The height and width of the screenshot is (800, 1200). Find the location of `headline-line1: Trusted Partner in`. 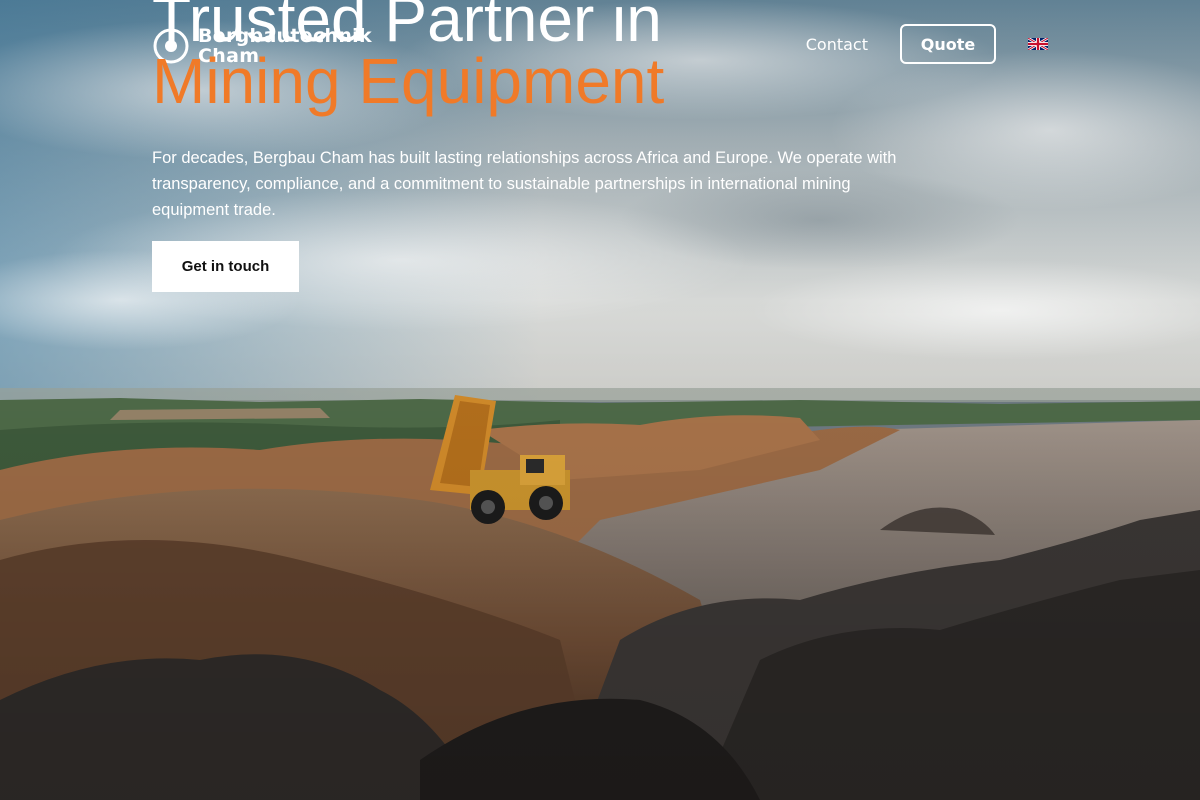

headline-line1: Trusted Partner in is located at coordinates (407, 27).